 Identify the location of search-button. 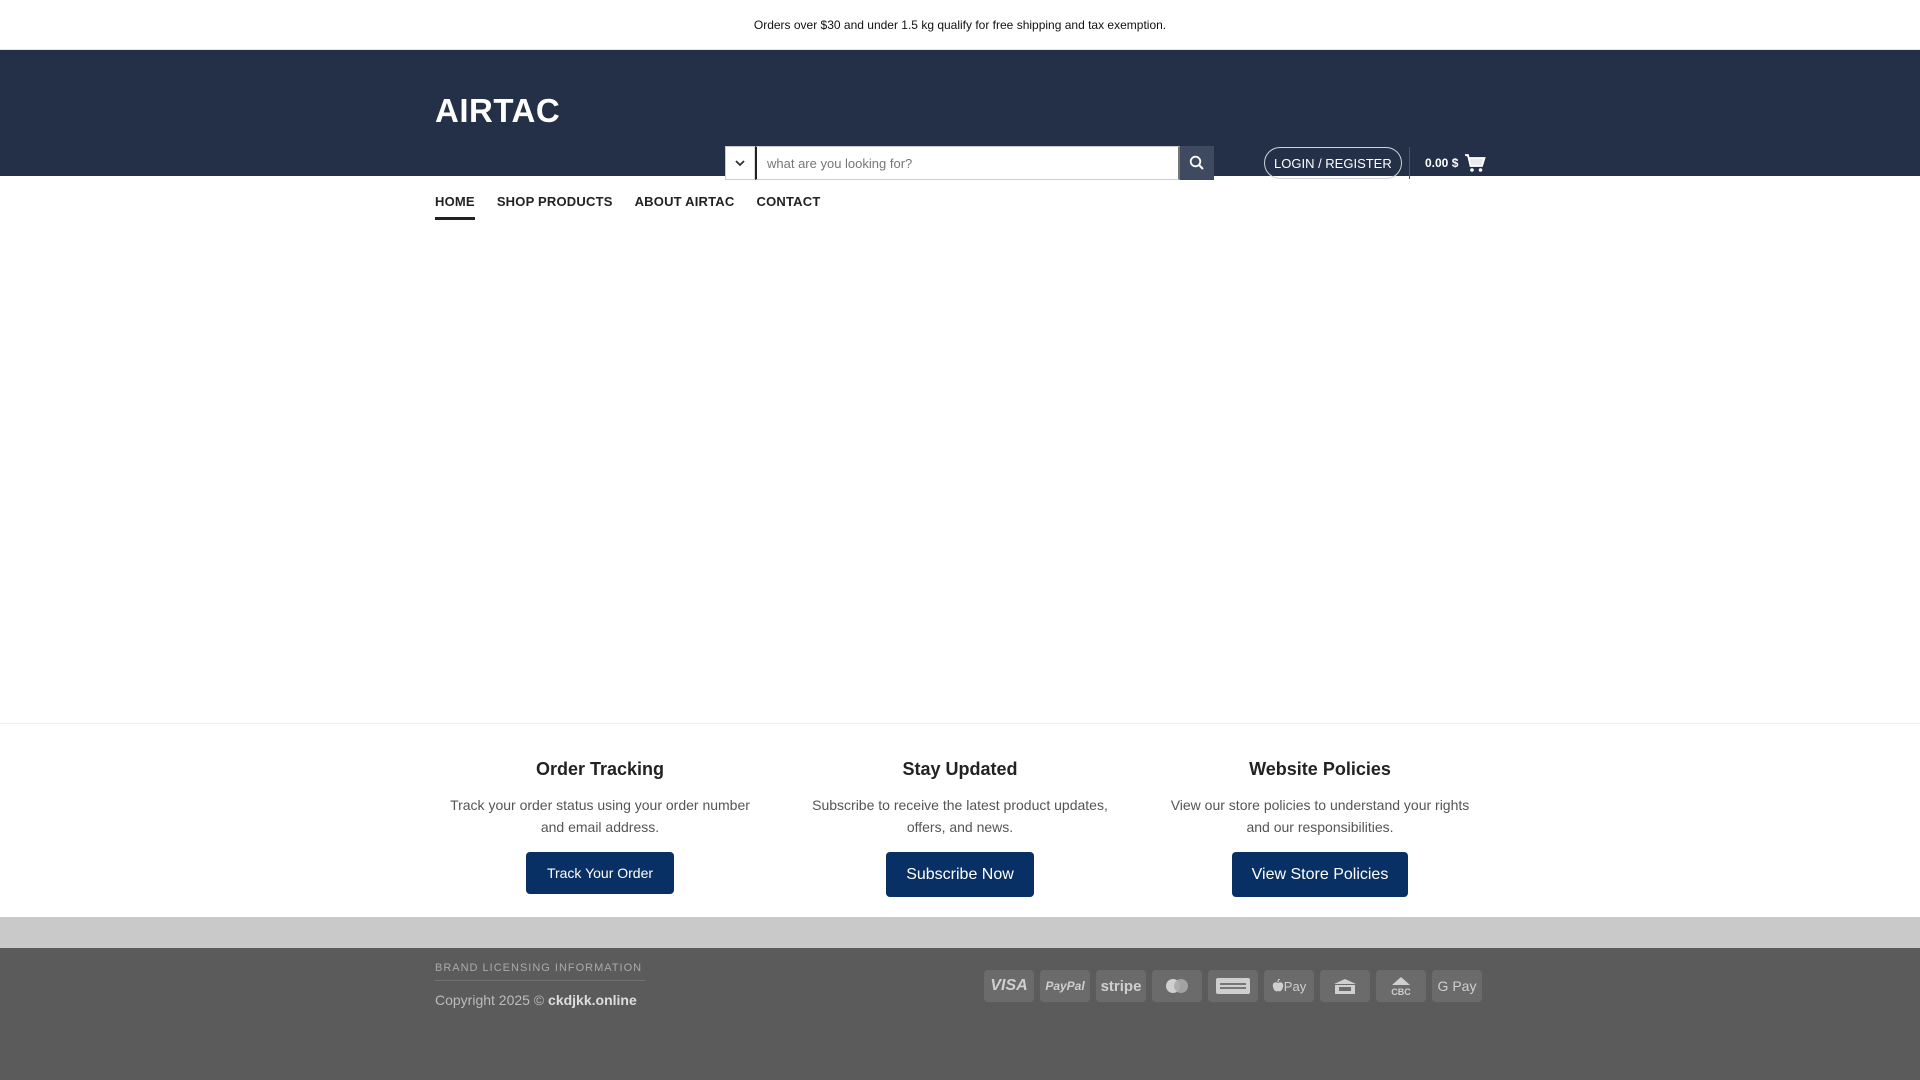
(1197, 163).